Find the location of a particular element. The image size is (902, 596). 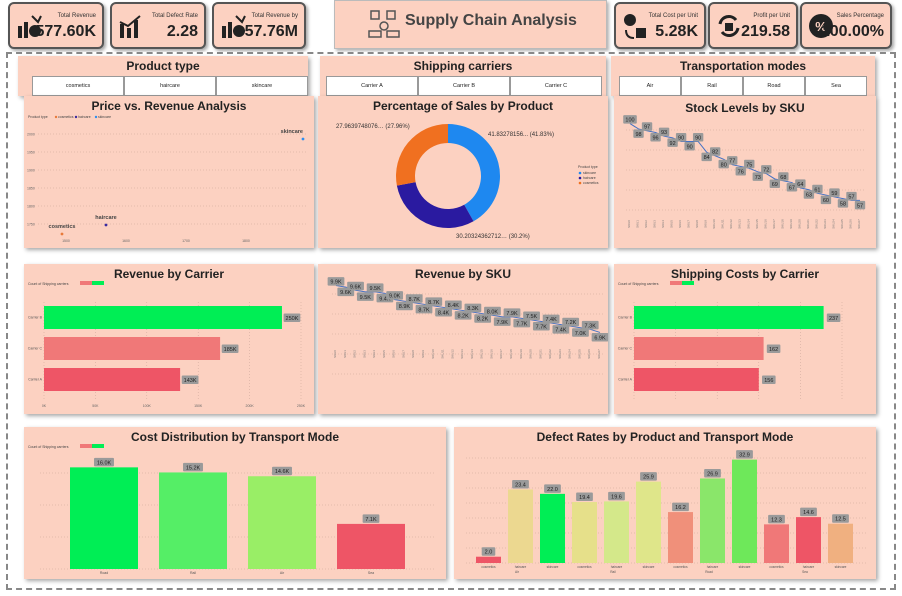

kpi-total-defect-rate: Total Defect Rate 2.28 is located at coordinates (158, 25).